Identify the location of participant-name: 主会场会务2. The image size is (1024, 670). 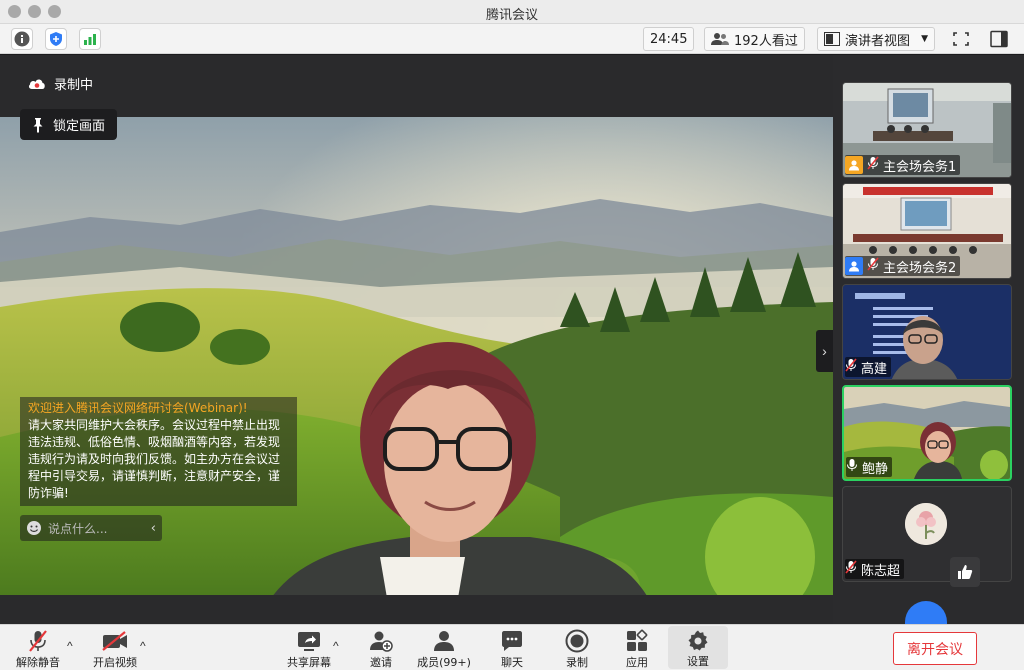
(920, 268).